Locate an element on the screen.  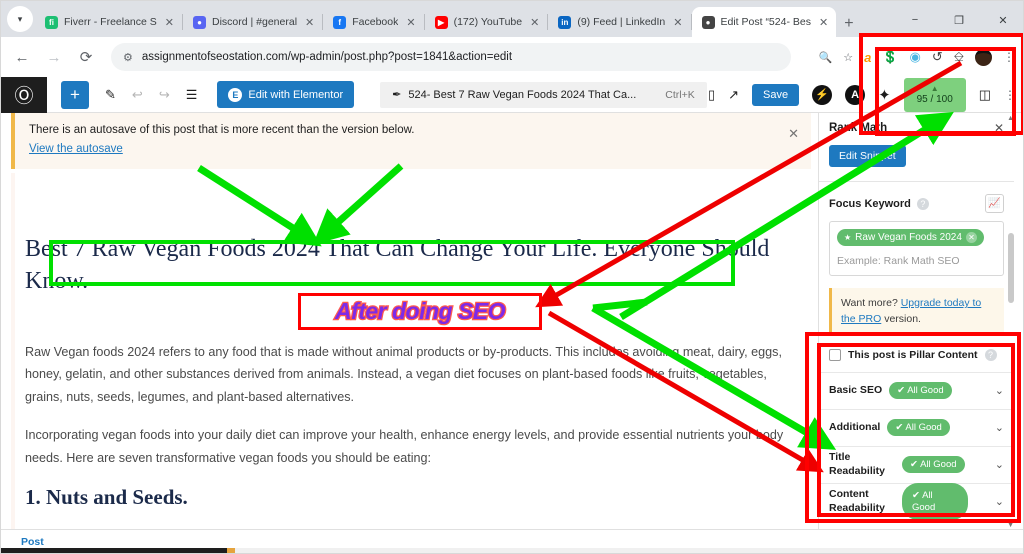
star-icon: ★ is located at coordinates (848, 237).